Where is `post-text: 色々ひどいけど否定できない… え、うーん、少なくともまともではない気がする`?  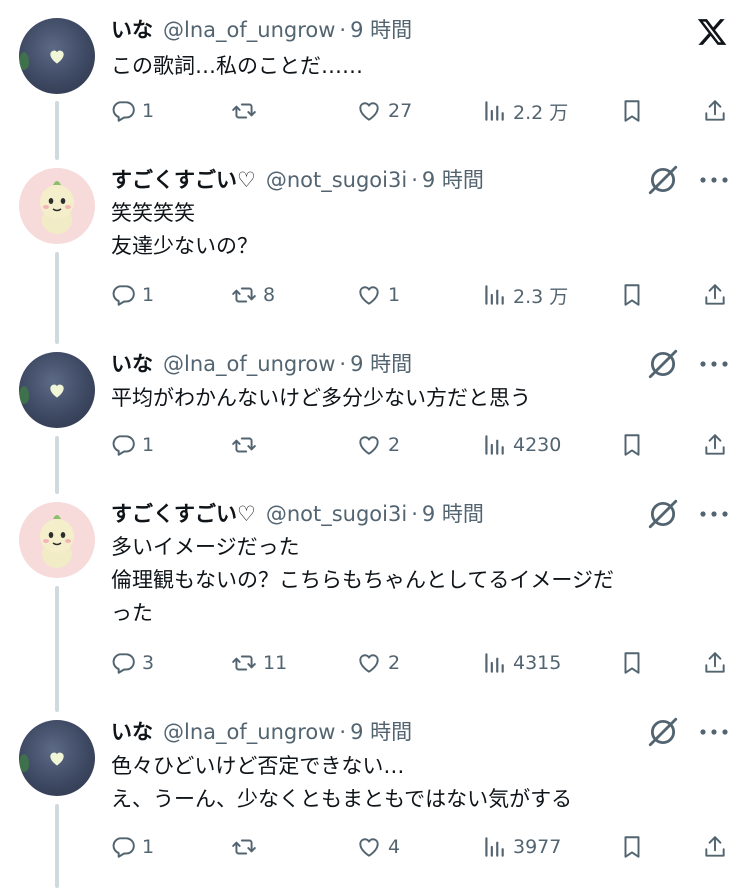
post-text: 色々ひどいけど否定できない… え、うーん、少なくともまともではない気がする is located at coordinates (411, 783).